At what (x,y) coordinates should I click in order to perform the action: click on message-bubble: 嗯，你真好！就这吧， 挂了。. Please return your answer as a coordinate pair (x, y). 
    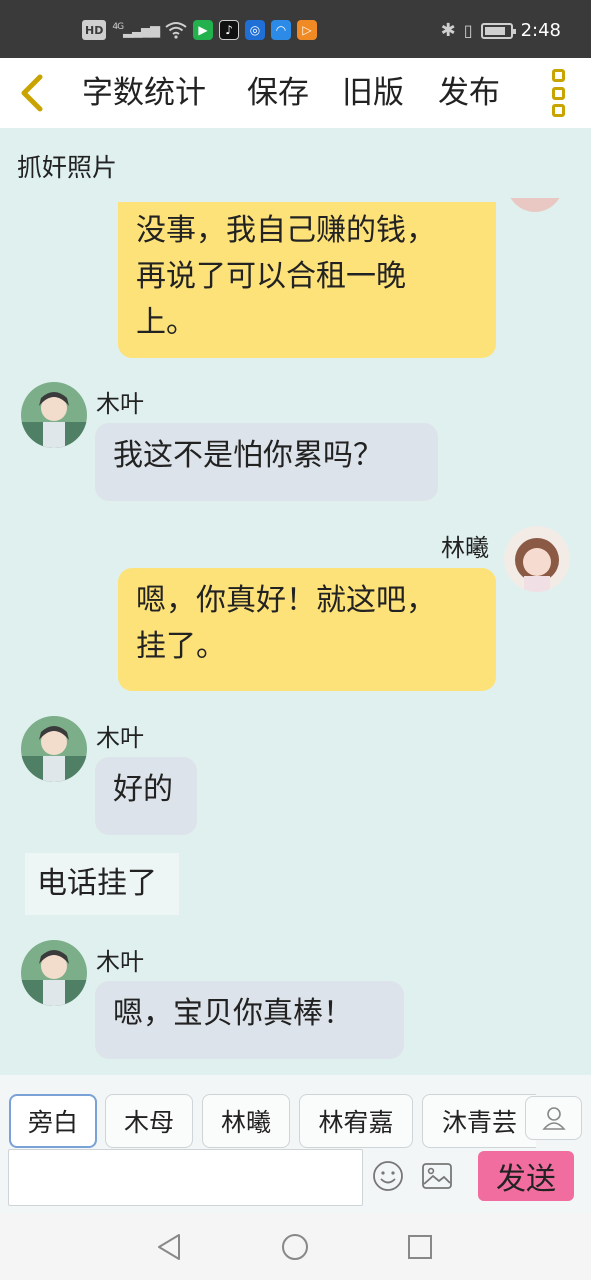
    Looking at the image, I should click on (307, 629).